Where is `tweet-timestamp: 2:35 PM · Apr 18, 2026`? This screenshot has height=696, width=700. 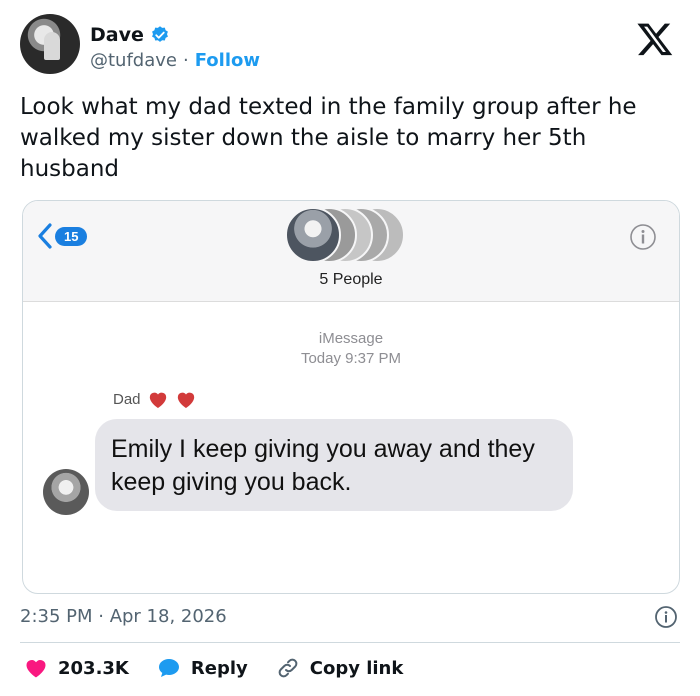
tweet-timestamp: 2:35 PM · Apr 18, 2026 is located at coordinates (123, 616).